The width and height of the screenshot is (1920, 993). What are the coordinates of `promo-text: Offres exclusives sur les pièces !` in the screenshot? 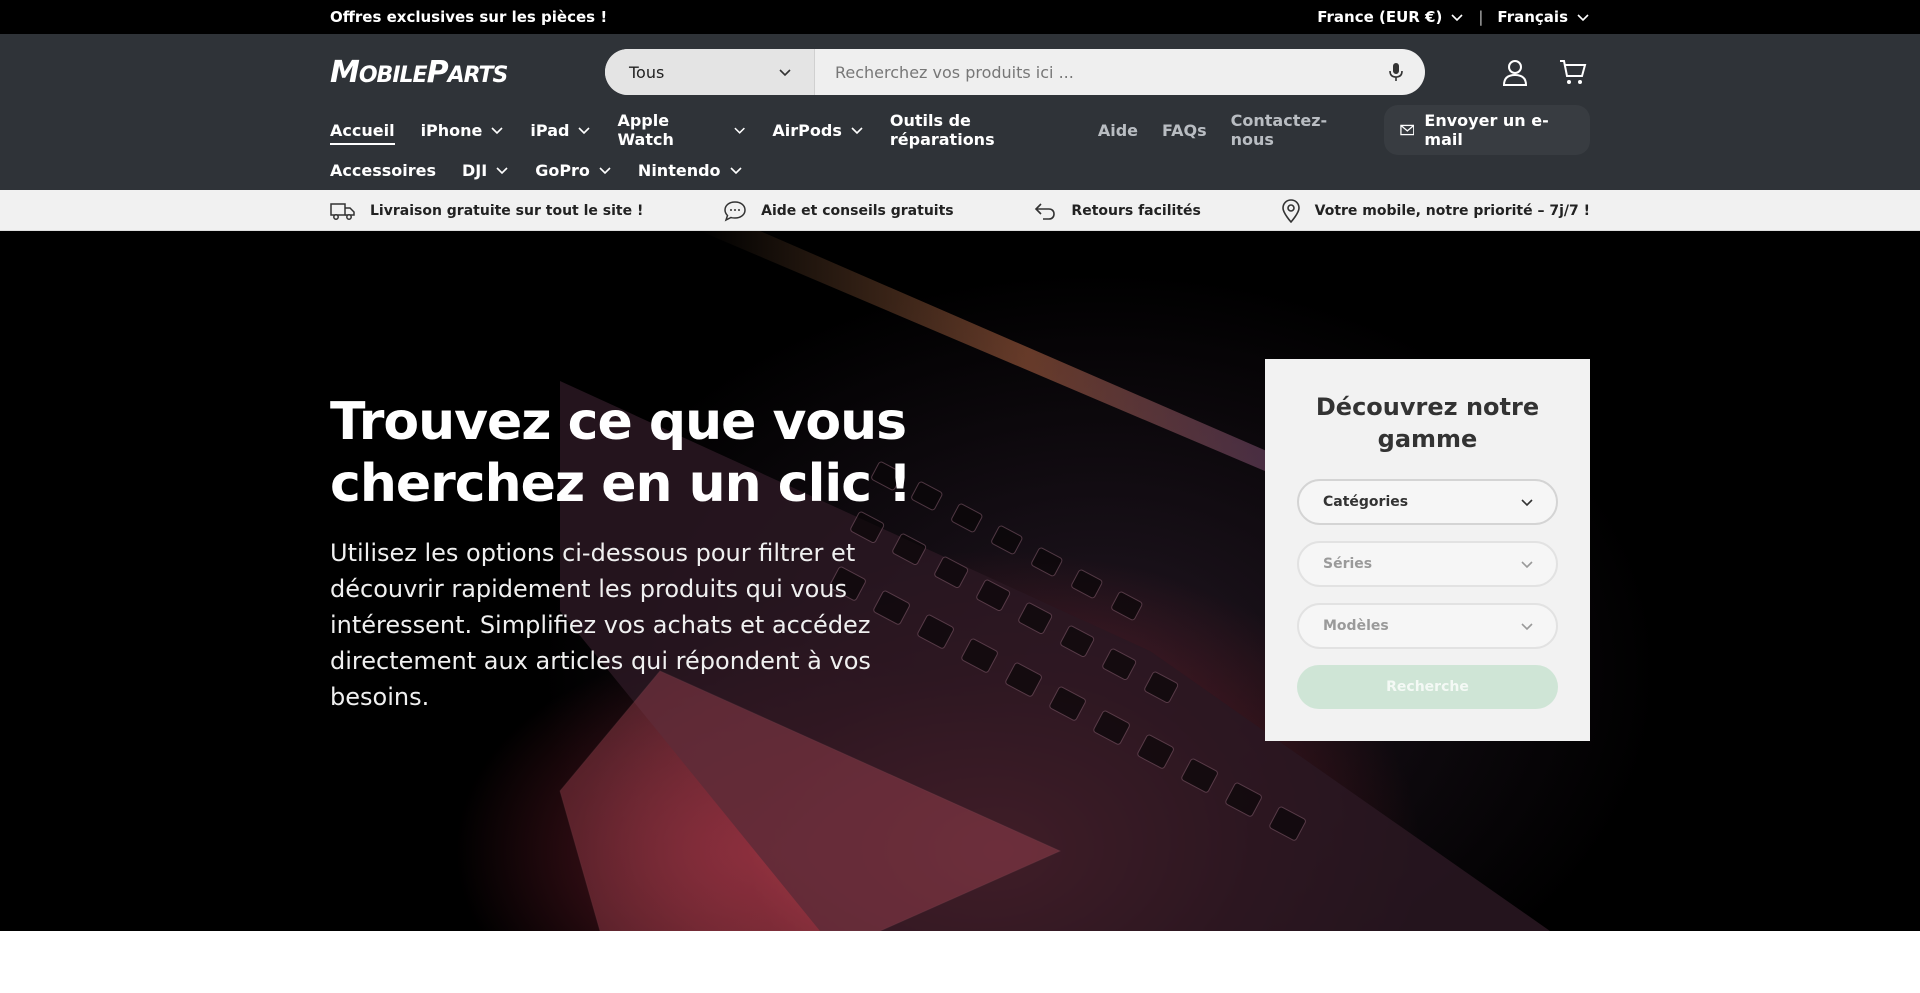 It's located at (469, 17).